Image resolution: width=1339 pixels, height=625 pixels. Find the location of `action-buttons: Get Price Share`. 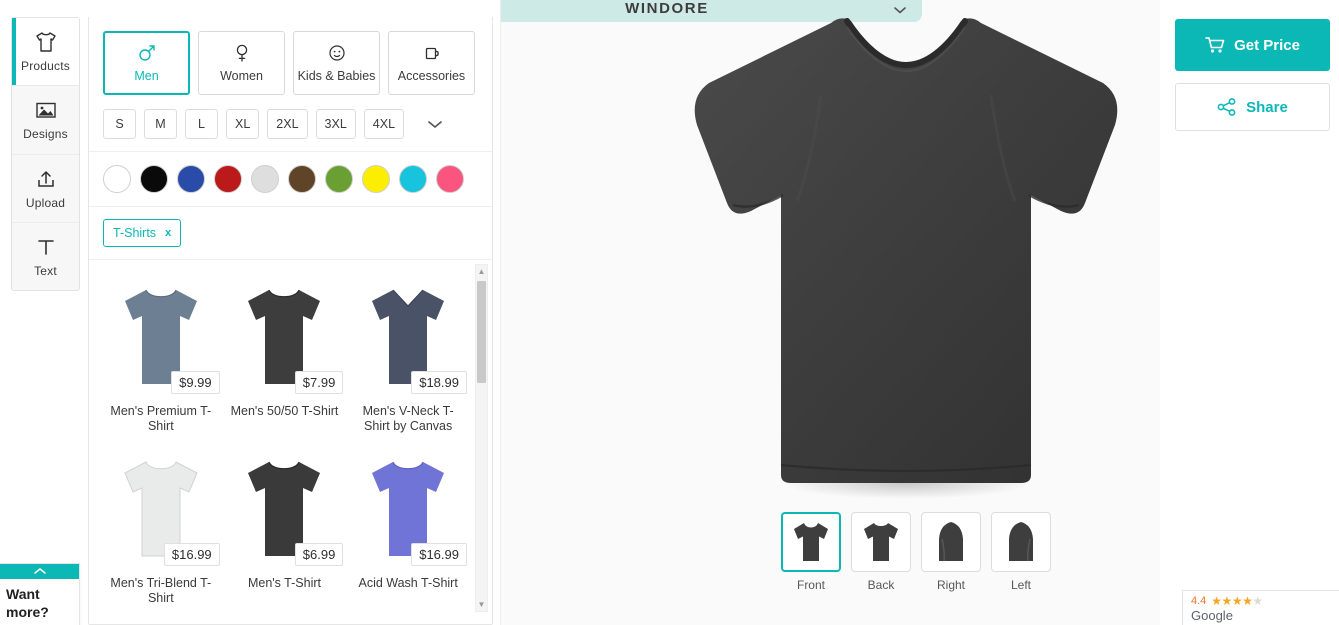

action-buttons: Get Price Share is located at coordinates (1252, 75).